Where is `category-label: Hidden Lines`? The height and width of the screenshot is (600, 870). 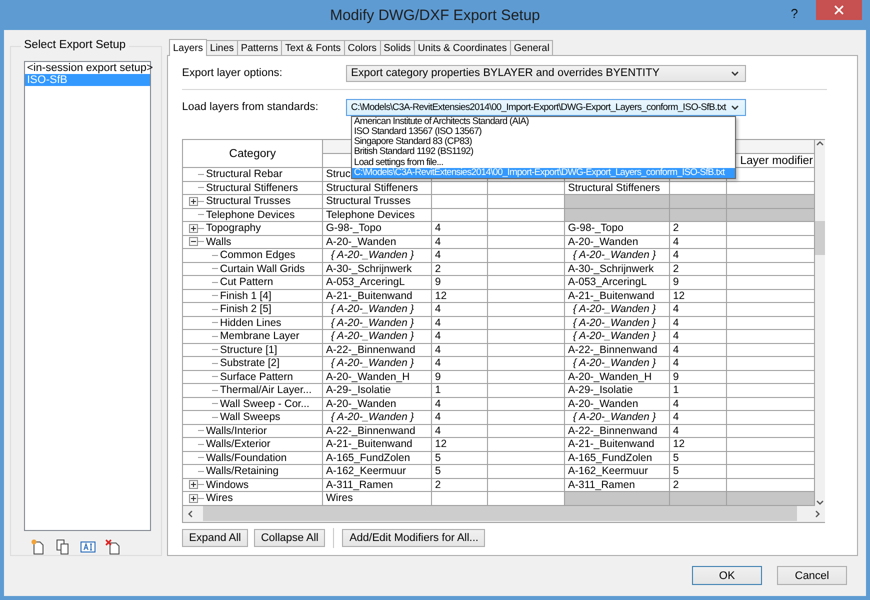 category-label: Hidden Lines is located at coordinates (251, 322).